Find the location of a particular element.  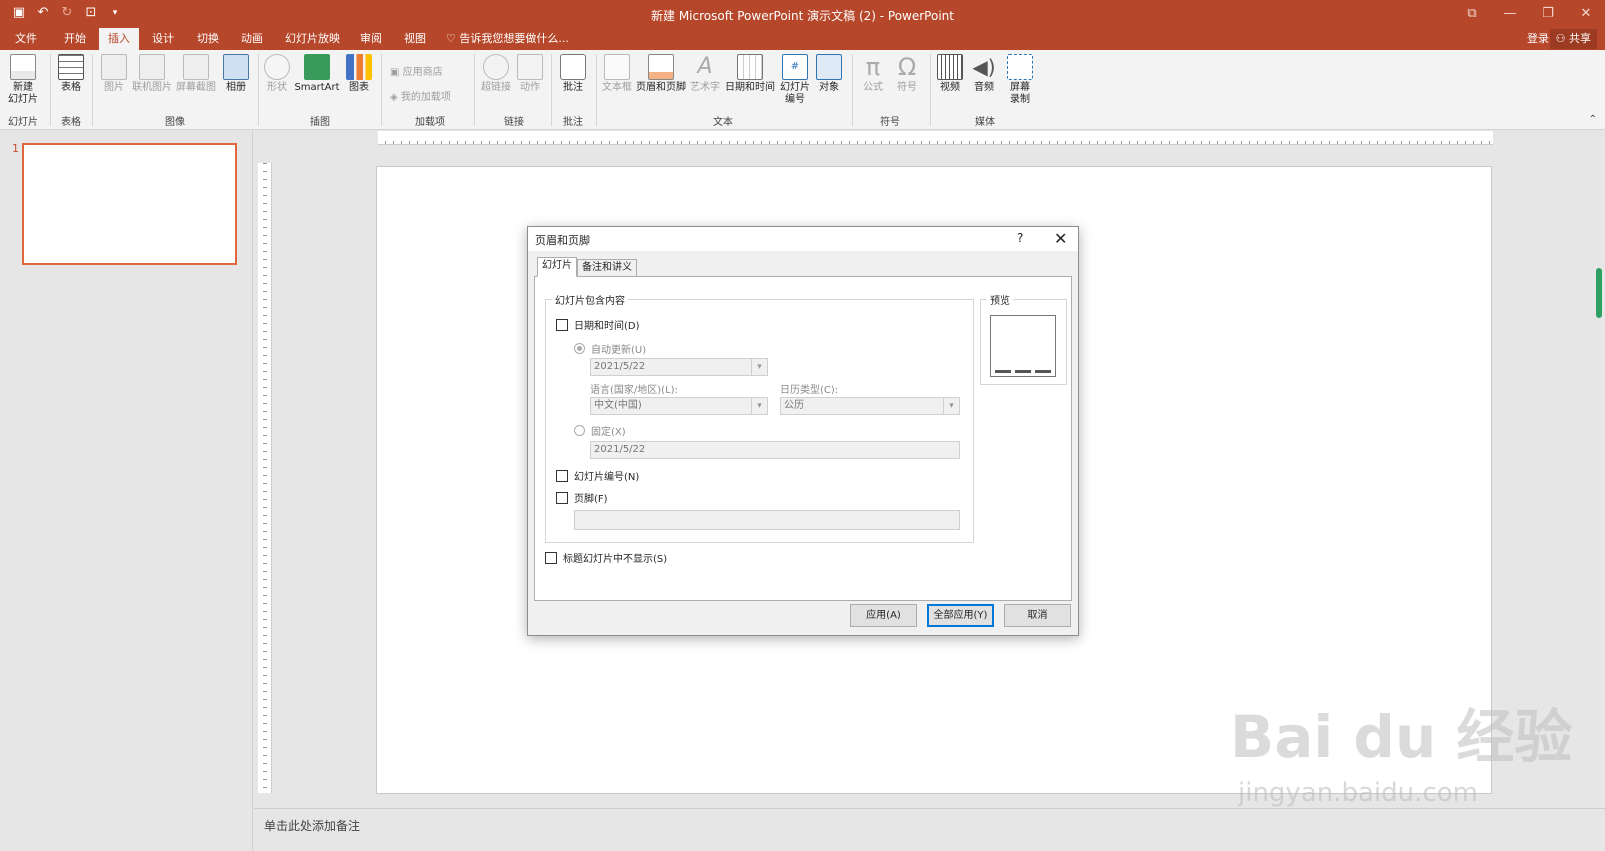

tab-slideshow: 幻灯片放映 is located at coordinates (312, 39).